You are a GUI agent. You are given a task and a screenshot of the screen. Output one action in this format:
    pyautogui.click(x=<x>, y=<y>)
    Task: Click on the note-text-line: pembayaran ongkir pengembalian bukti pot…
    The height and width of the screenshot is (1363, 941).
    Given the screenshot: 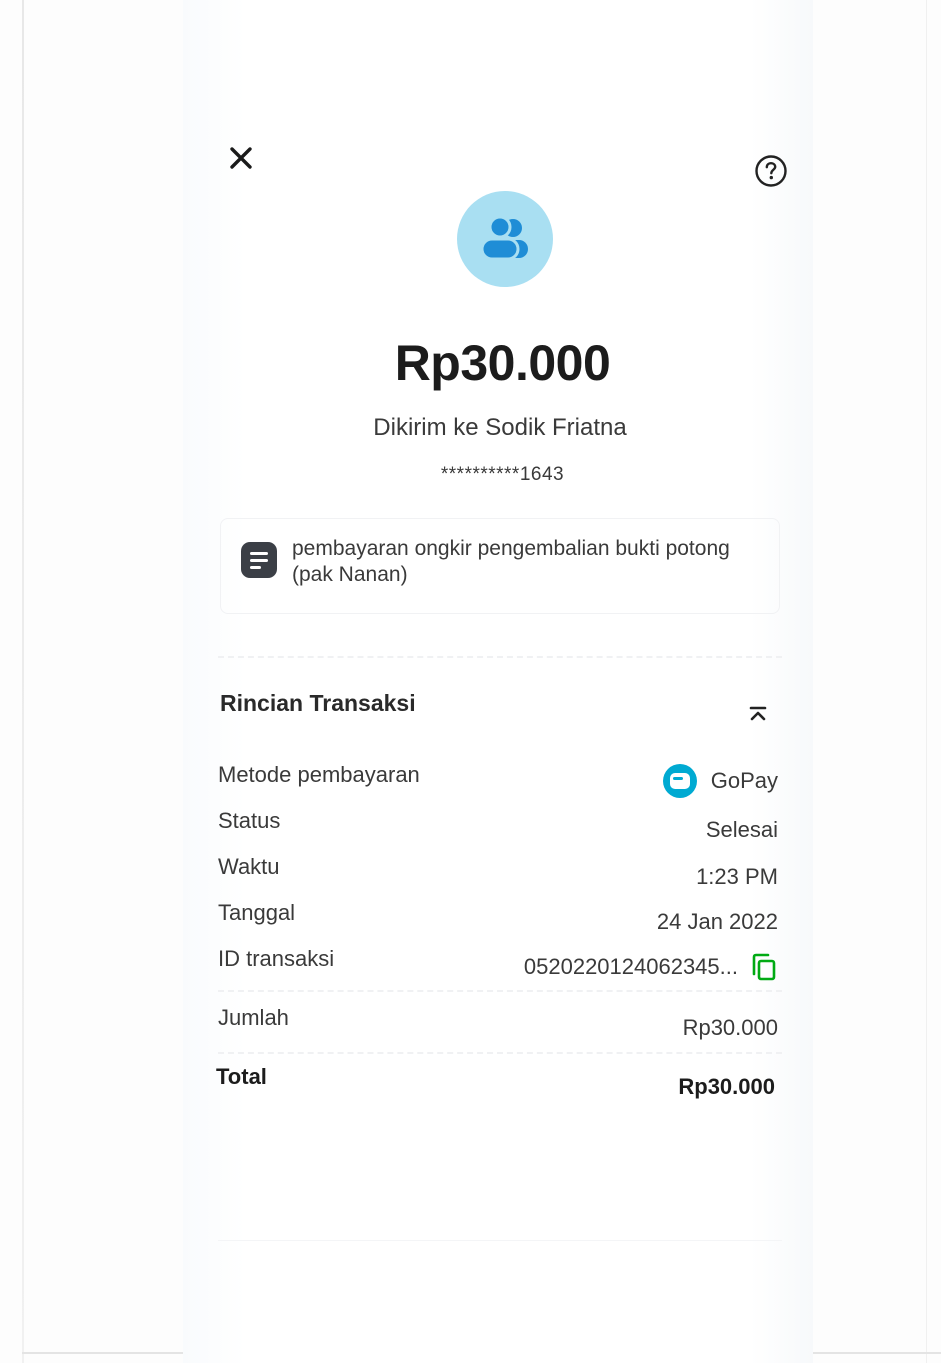 What is the action you would take?
    pyautogui.click(x=511, y=548)
    